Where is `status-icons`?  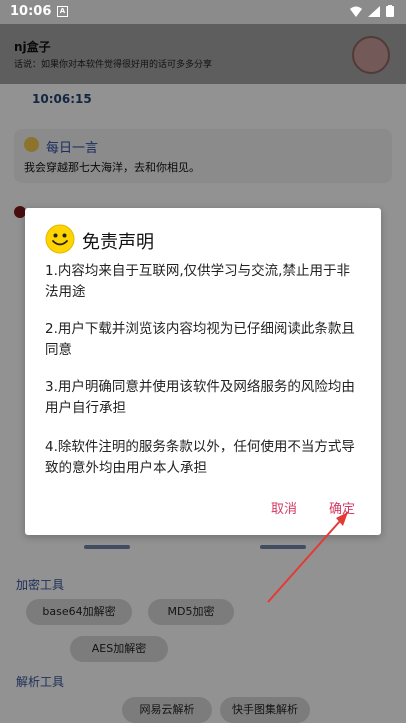 status-icons is located at coordinates (372, 11).